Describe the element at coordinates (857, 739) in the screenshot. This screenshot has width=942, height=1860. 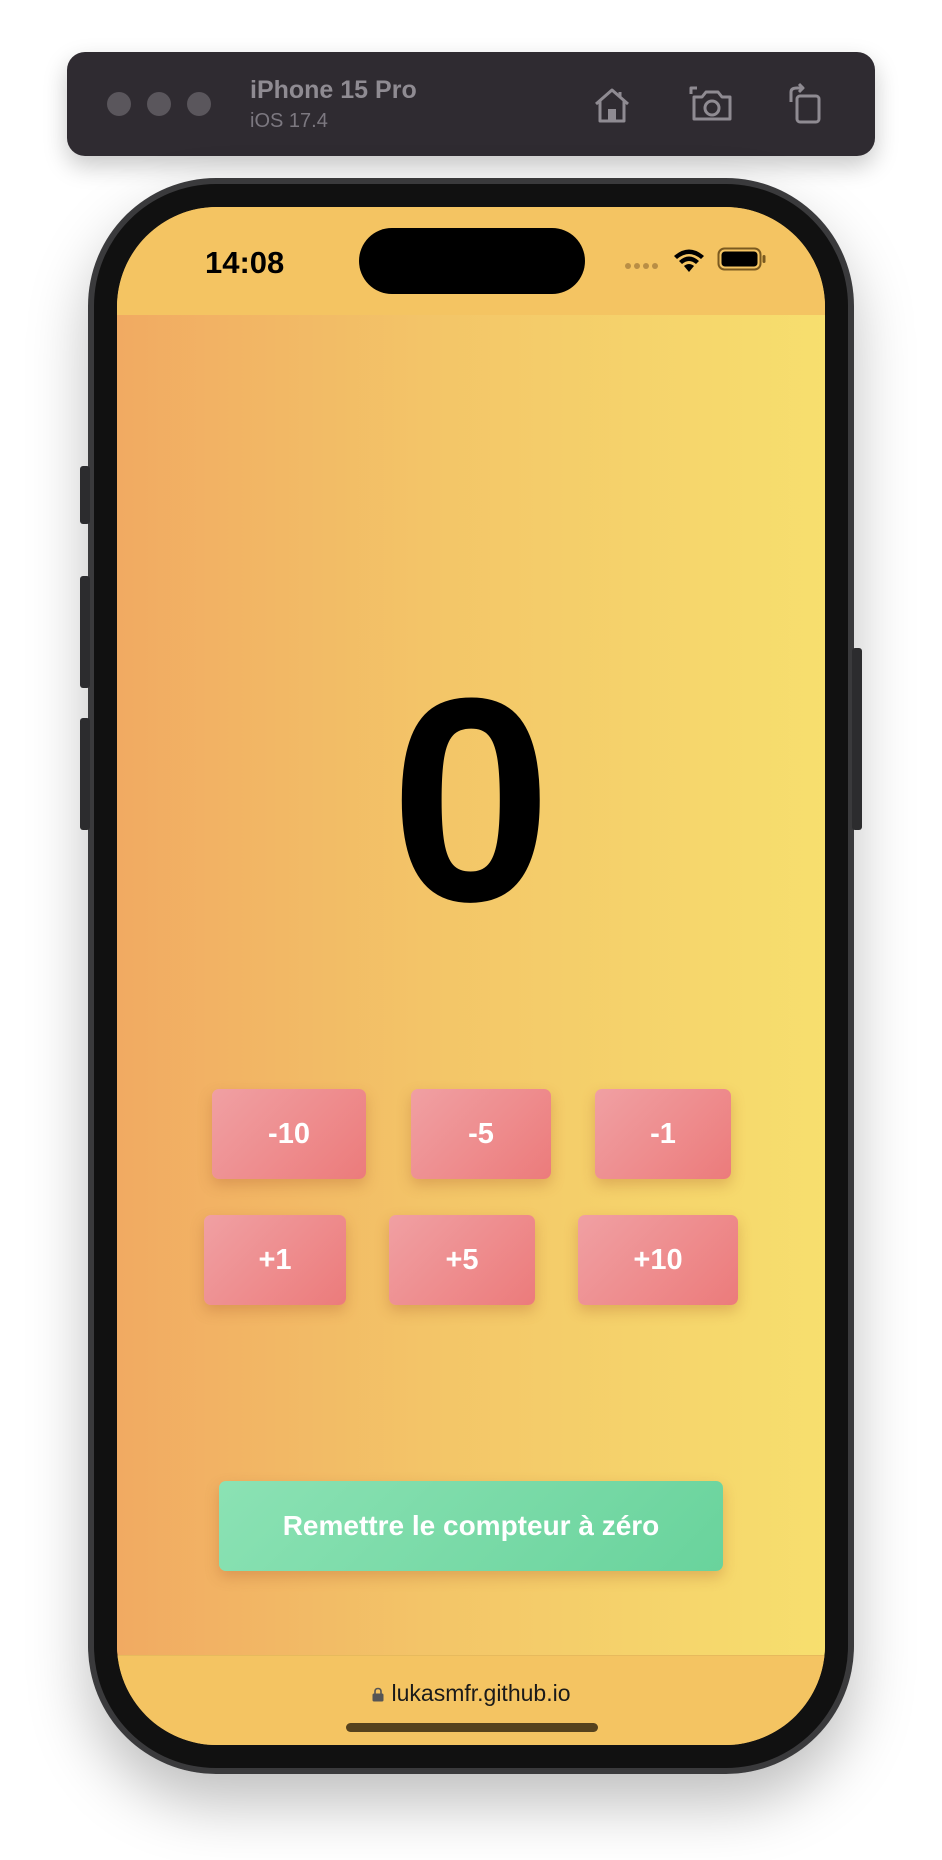
I see `power-button` at that location.